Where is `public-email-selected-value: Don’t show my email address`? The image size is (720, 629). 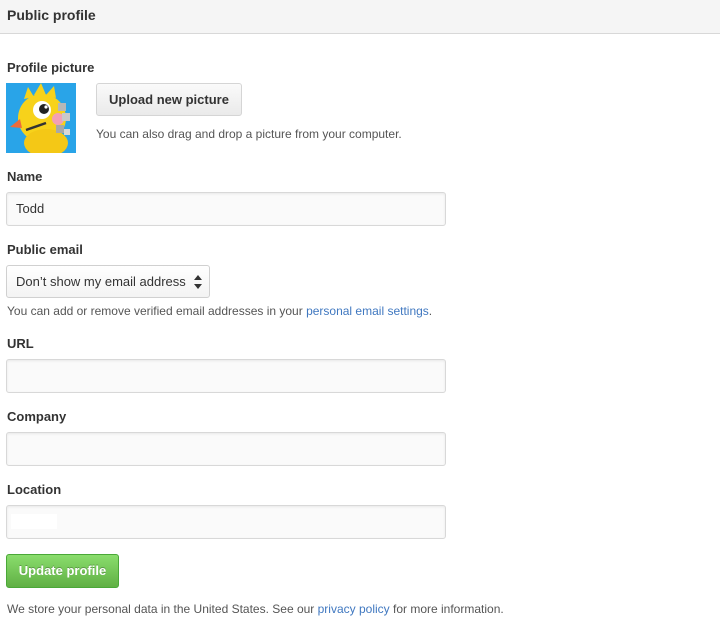 public-email-selected-value: Don’t show my email address is located at coordinates (101, 281).